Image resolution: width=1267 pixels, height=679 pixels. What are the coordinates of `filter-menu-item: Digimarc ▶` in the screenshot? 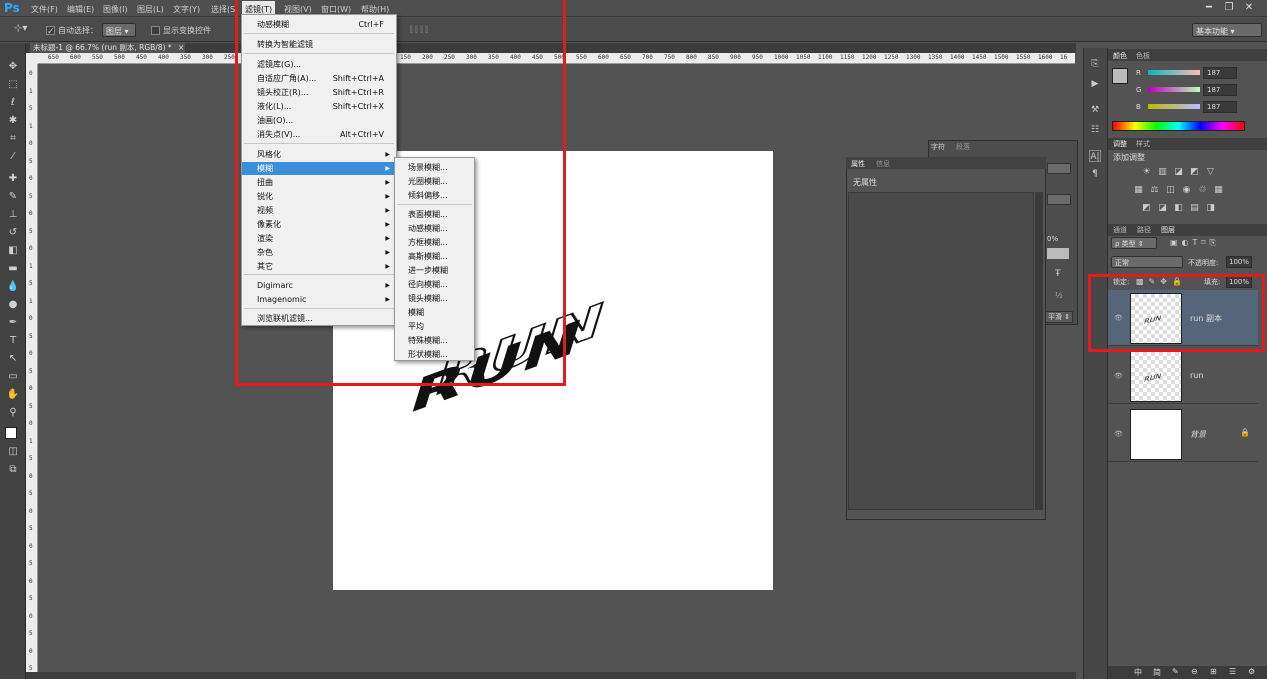 It's located at (319, 285).